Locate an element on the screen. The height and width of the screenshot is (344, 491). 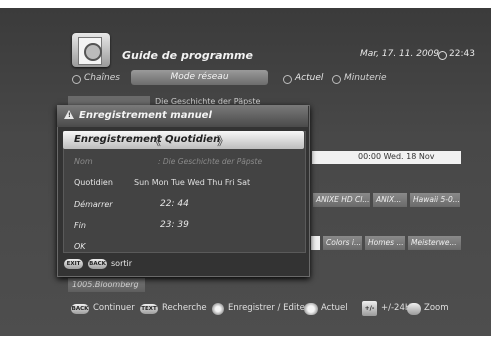
warning-mark: ! is located at coordinates (69, 115).